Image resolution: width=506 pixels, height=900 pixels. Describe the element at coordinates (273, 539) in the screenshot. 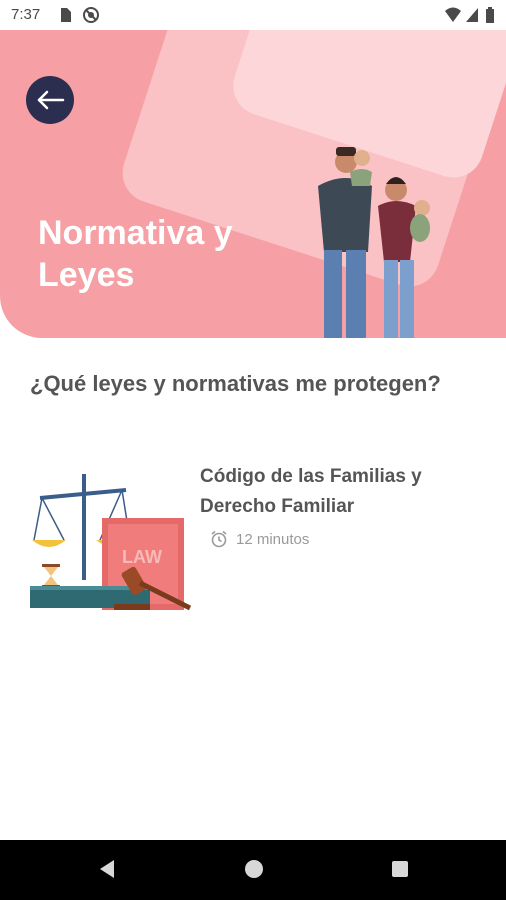

I see `article-duration: 12 minutos` at that location.